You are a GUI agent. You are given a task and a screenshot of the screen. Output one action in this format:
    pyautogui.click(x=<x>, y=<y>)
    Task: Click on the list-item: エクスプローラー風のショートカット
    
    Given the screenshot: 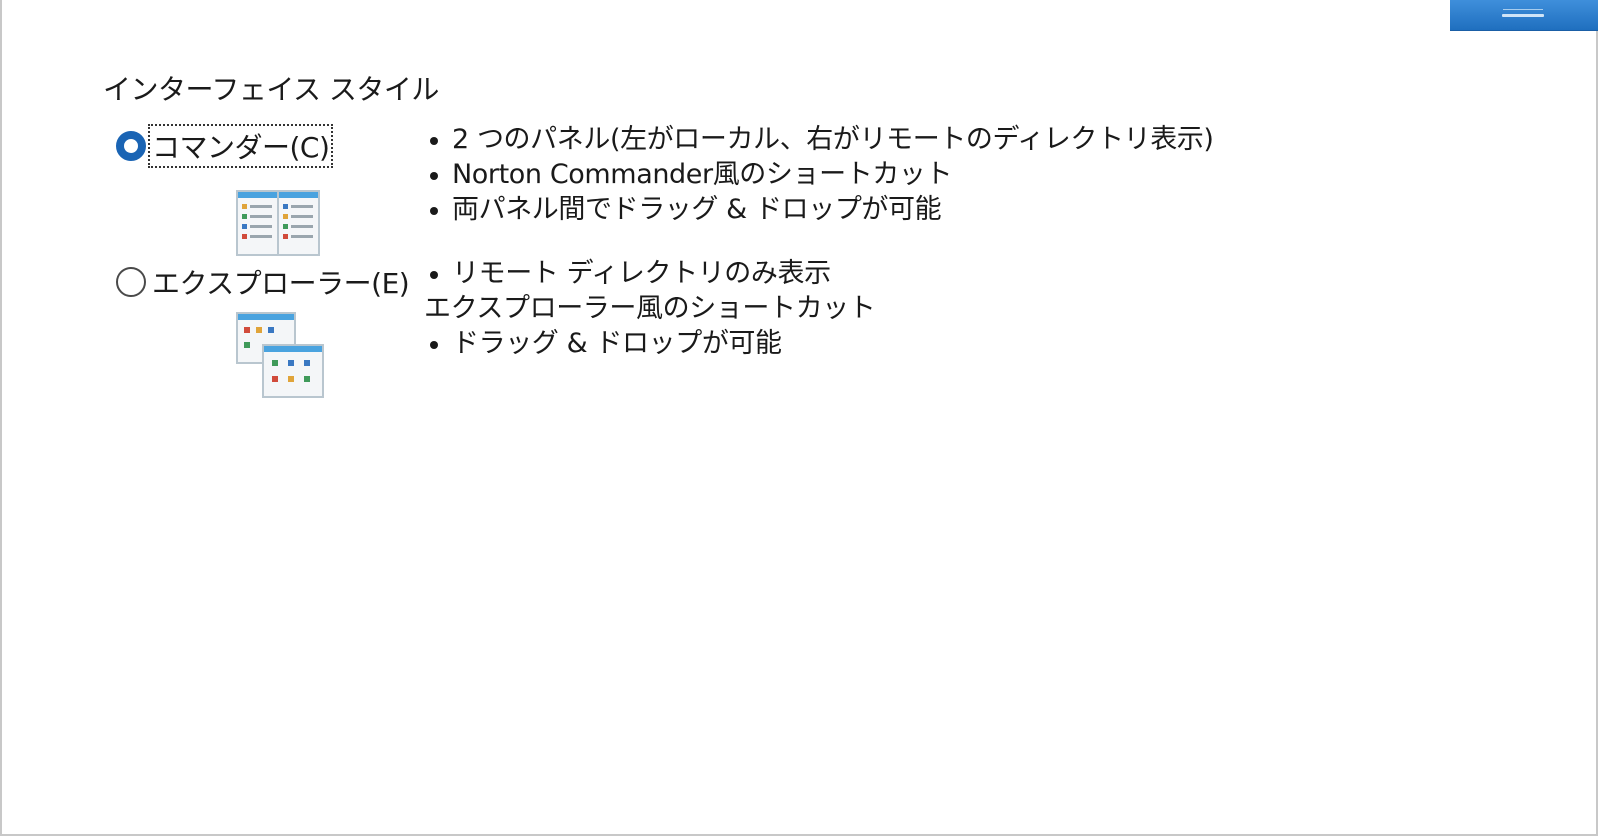 What is the action you would take?
    pyautogui.click(x=650, y=308)
    